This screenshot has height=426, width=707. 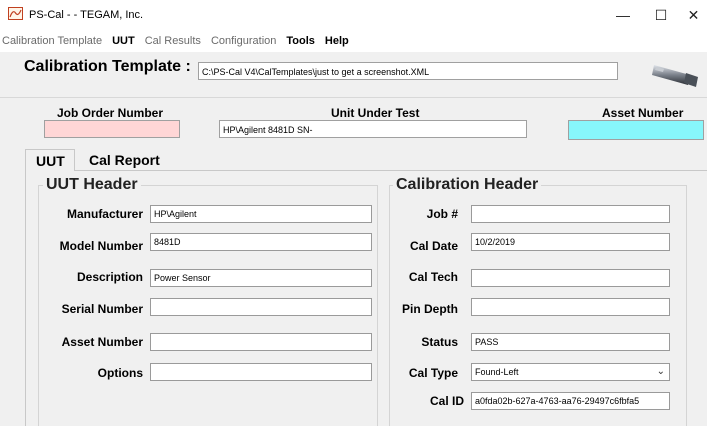 I want to click on manufacturer-field: HP\Agilent, so click(x=261, y=214).